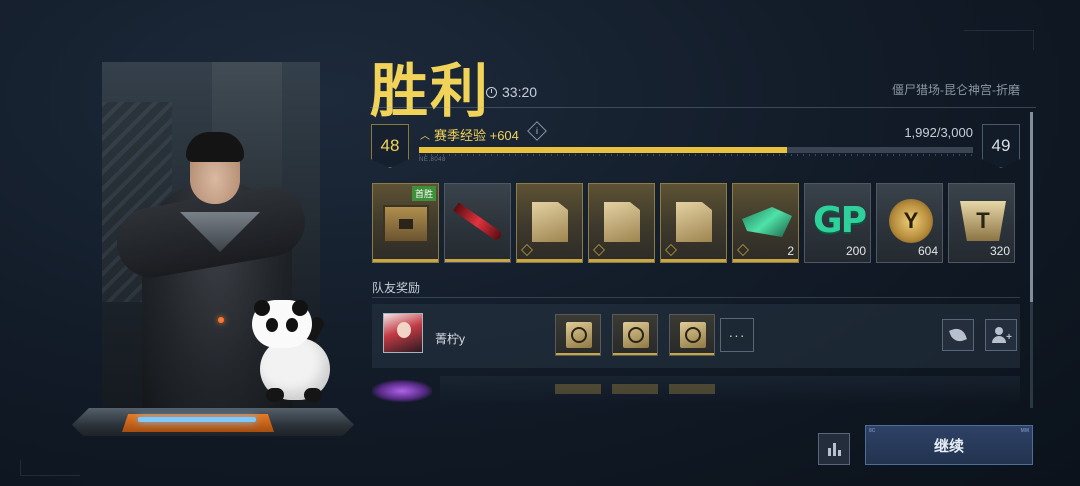 This screenshot has width=1080, height=486. I want to click on clock-icon, so click(491, 92).